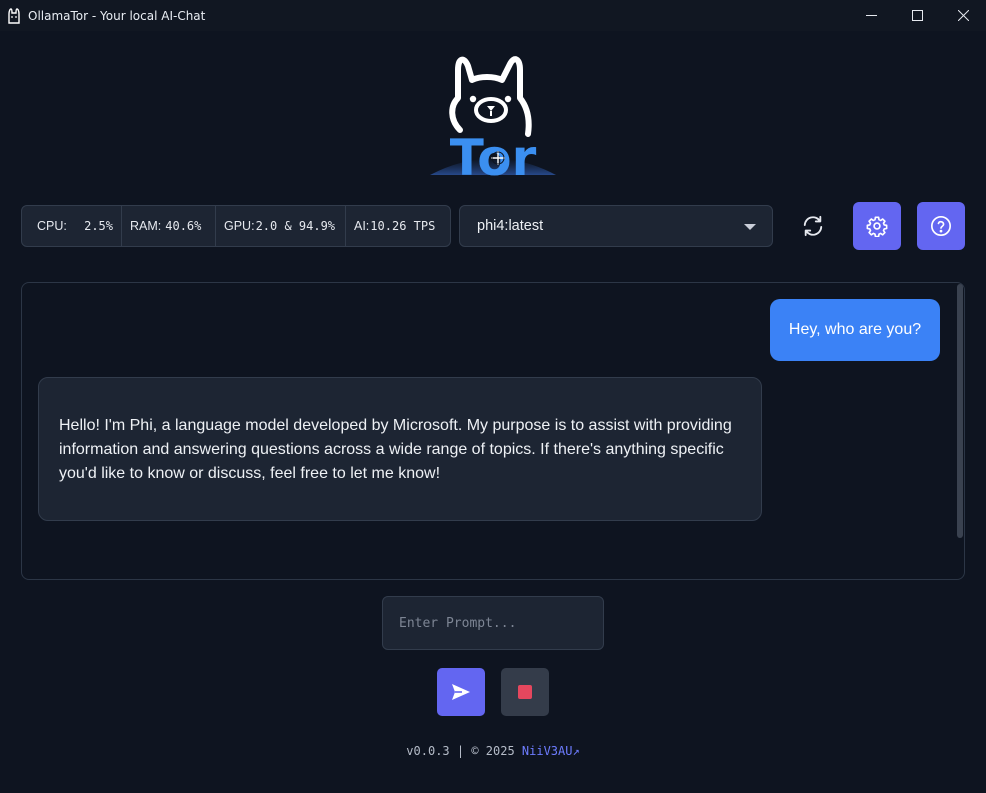  I want to click on gear-icon, so click(877, 226).